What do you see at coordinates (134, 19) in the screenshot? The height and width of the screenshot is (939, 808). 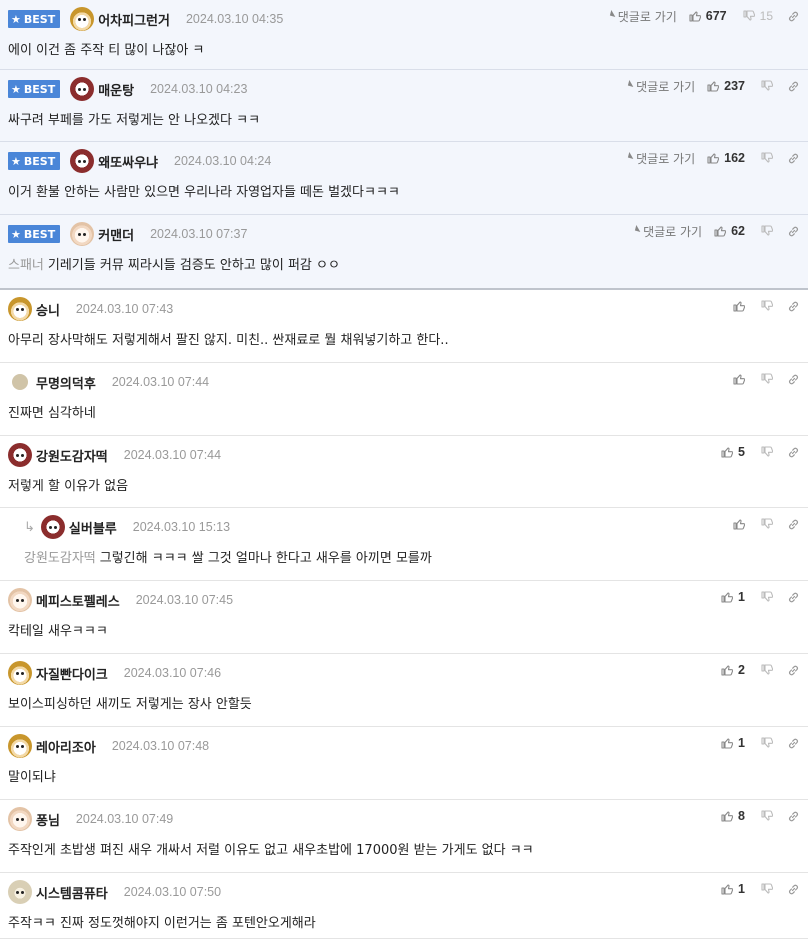 I see `nickname: 어차피그런거` at bounding box center [134, 19].